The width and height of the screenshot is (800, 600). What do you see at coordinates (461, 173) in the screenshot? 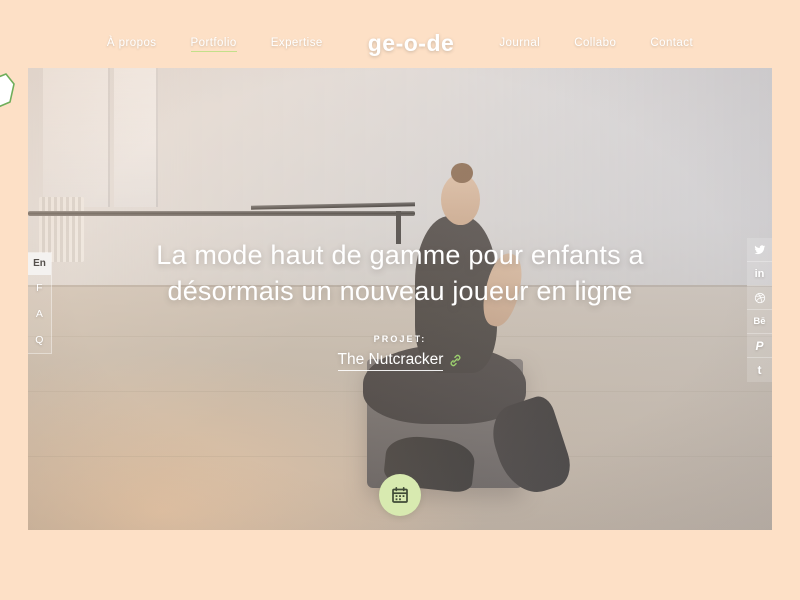
I see `dancer-hair-bun` at bounding box center [461, 173].